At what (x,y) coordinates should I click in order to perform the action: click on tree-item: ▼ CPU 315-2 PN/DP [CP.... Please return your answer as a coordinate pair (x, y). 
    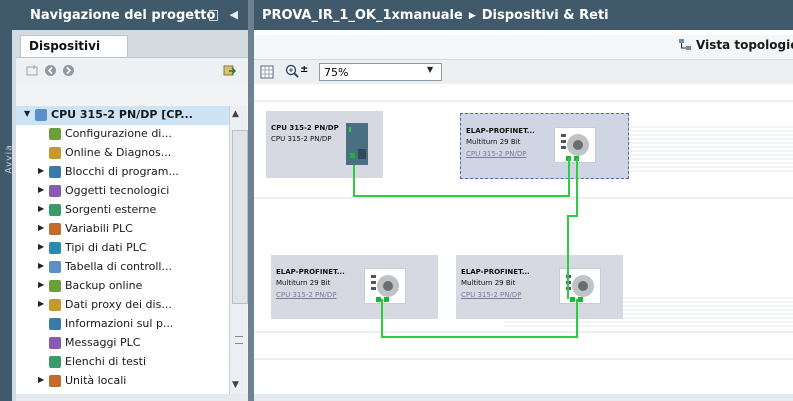
    Looking at the image, I should click on (122, 115).